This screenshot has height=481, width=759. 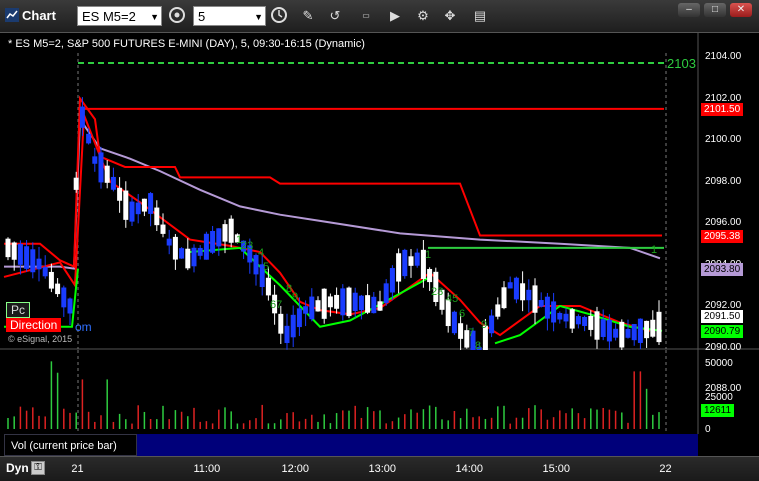 What do you see at coordinates (681, 63) in the screenshot?
I see `level-label: 2103` at bounding box center [681, 63].